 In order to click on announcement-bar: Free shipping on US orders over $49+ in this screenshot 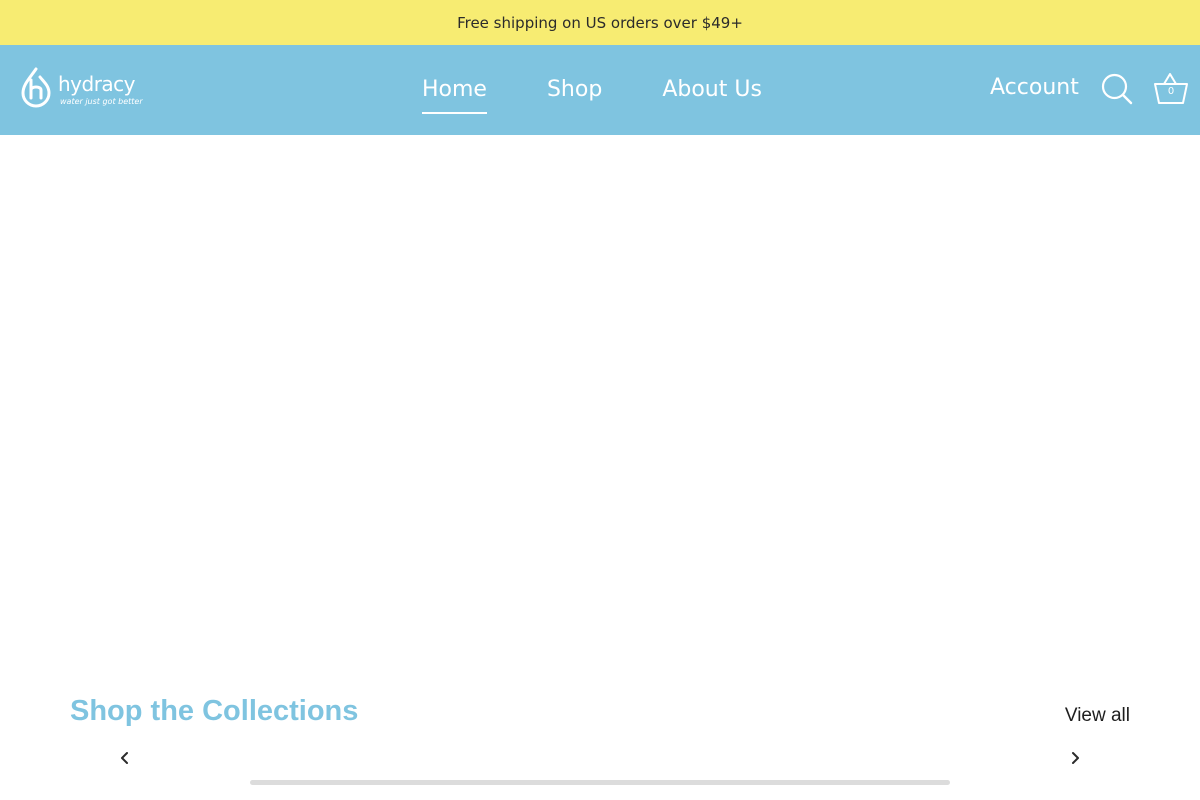, I will do `click(600, 22)`.